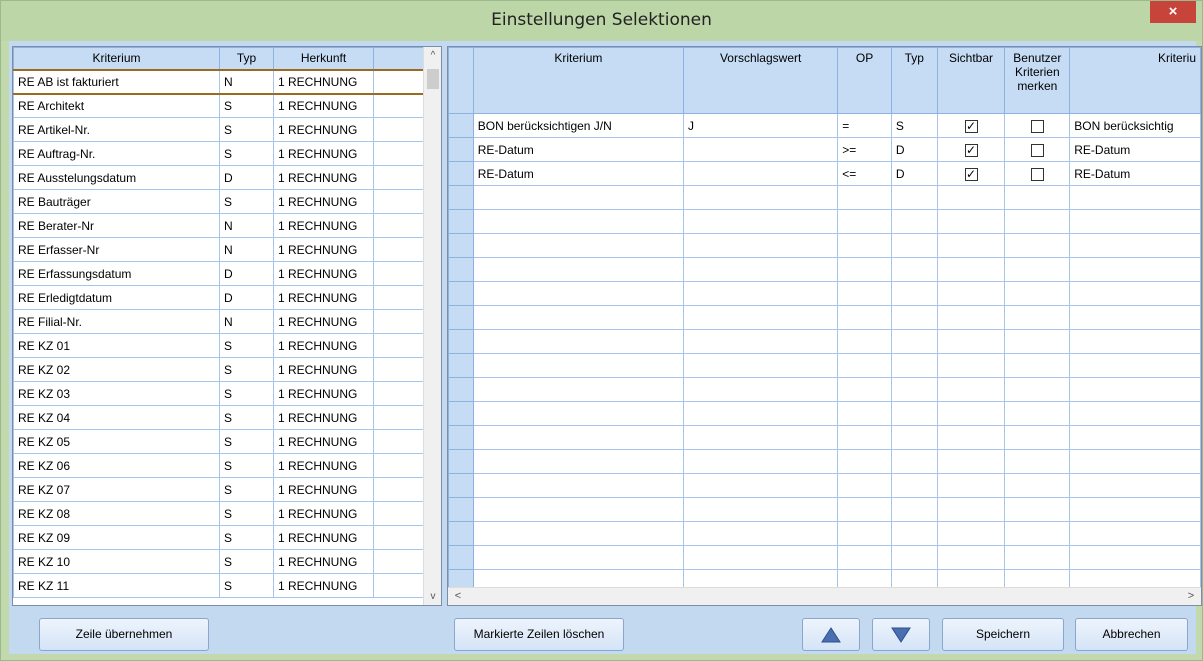  I want to click on criteria-row: RE KZ 06 S 1 RECHNUNG, so click(218, 465).